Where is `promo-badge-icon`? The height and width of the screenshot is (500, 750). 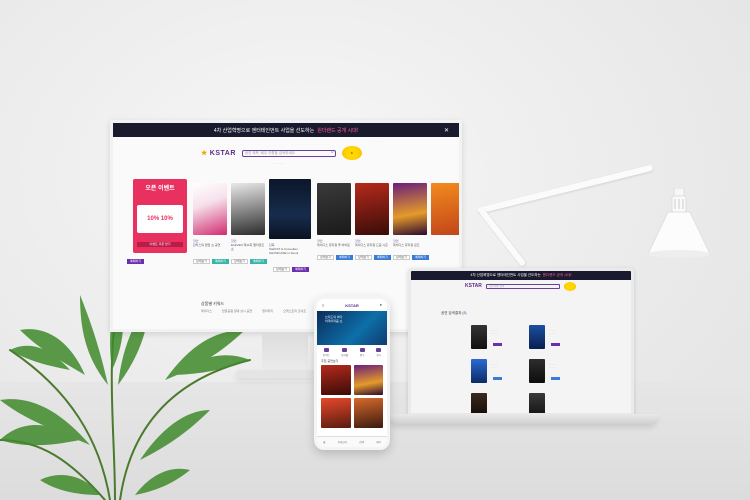
promo-badge-icon is located at coordinates (569, 286).